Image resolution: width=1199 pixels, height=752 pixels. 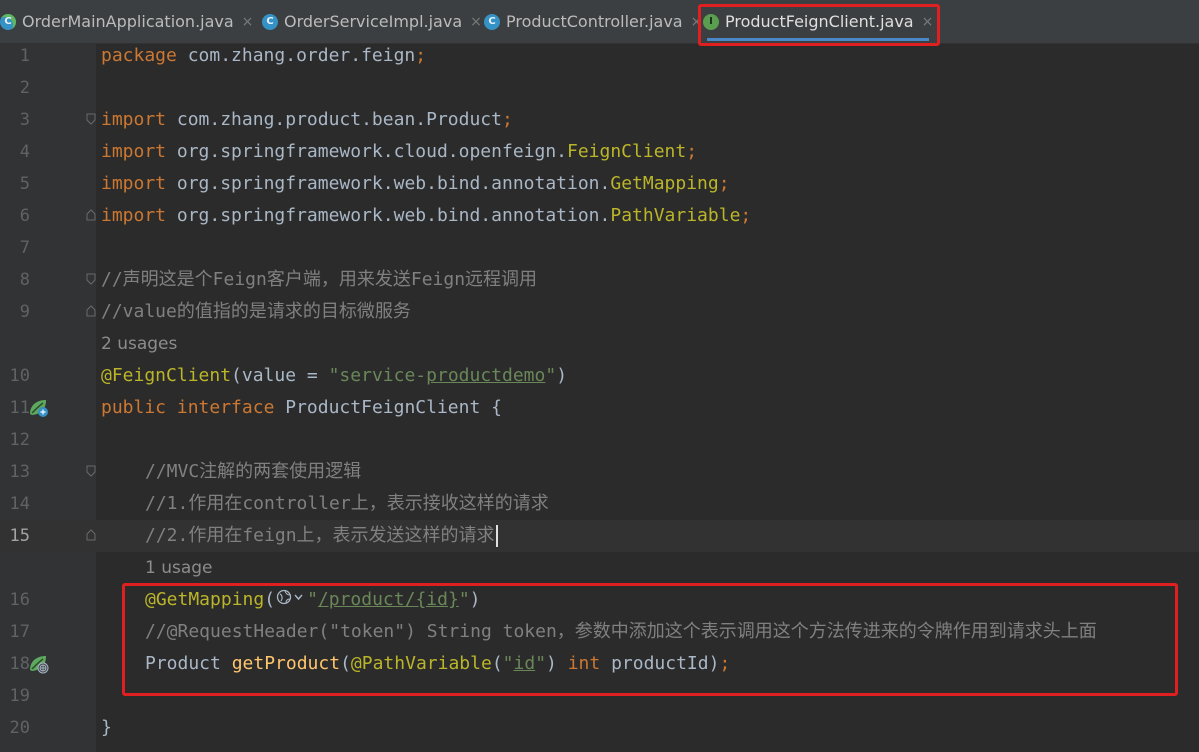 What do you see at coordinates (24, 312) in the screenshot?
I see `line-number: 9` at bounding box center [24, 312].